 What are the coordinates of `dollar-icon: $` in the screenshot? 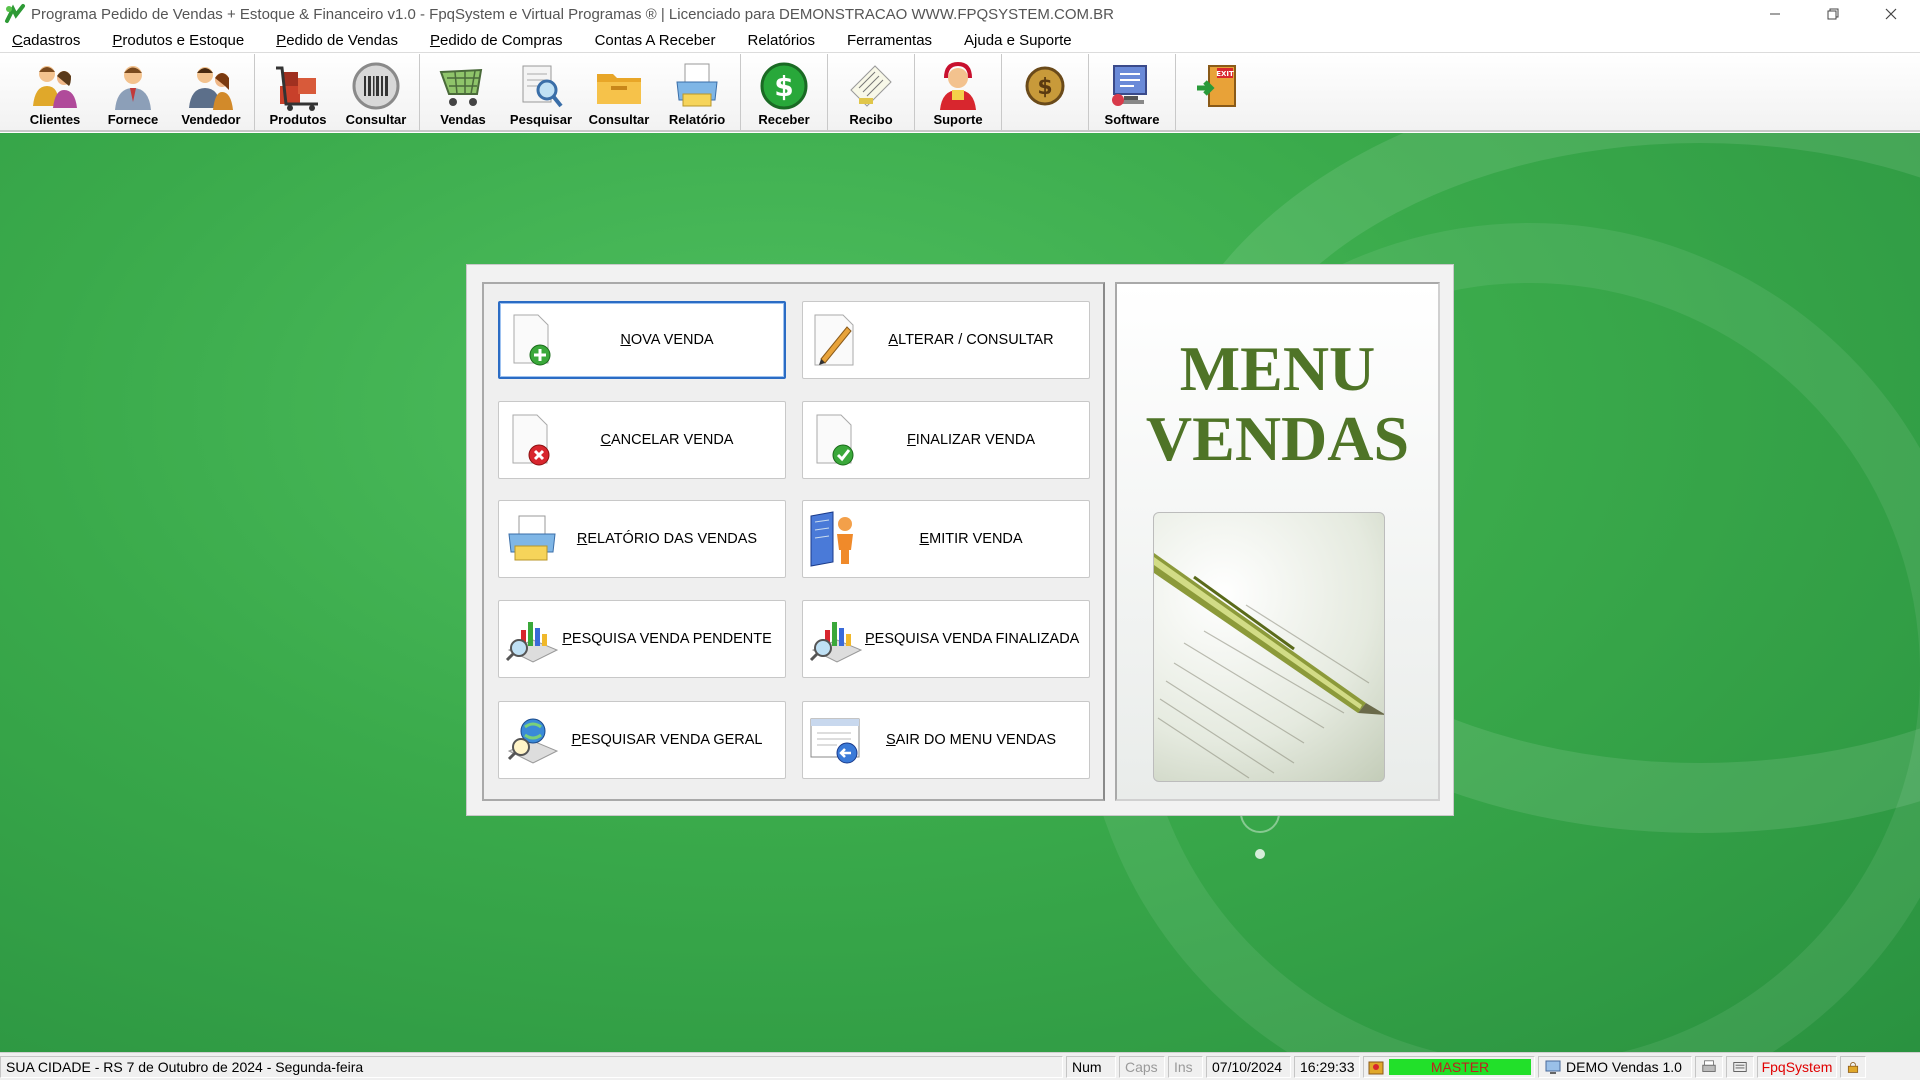 It's located at (784, 86).